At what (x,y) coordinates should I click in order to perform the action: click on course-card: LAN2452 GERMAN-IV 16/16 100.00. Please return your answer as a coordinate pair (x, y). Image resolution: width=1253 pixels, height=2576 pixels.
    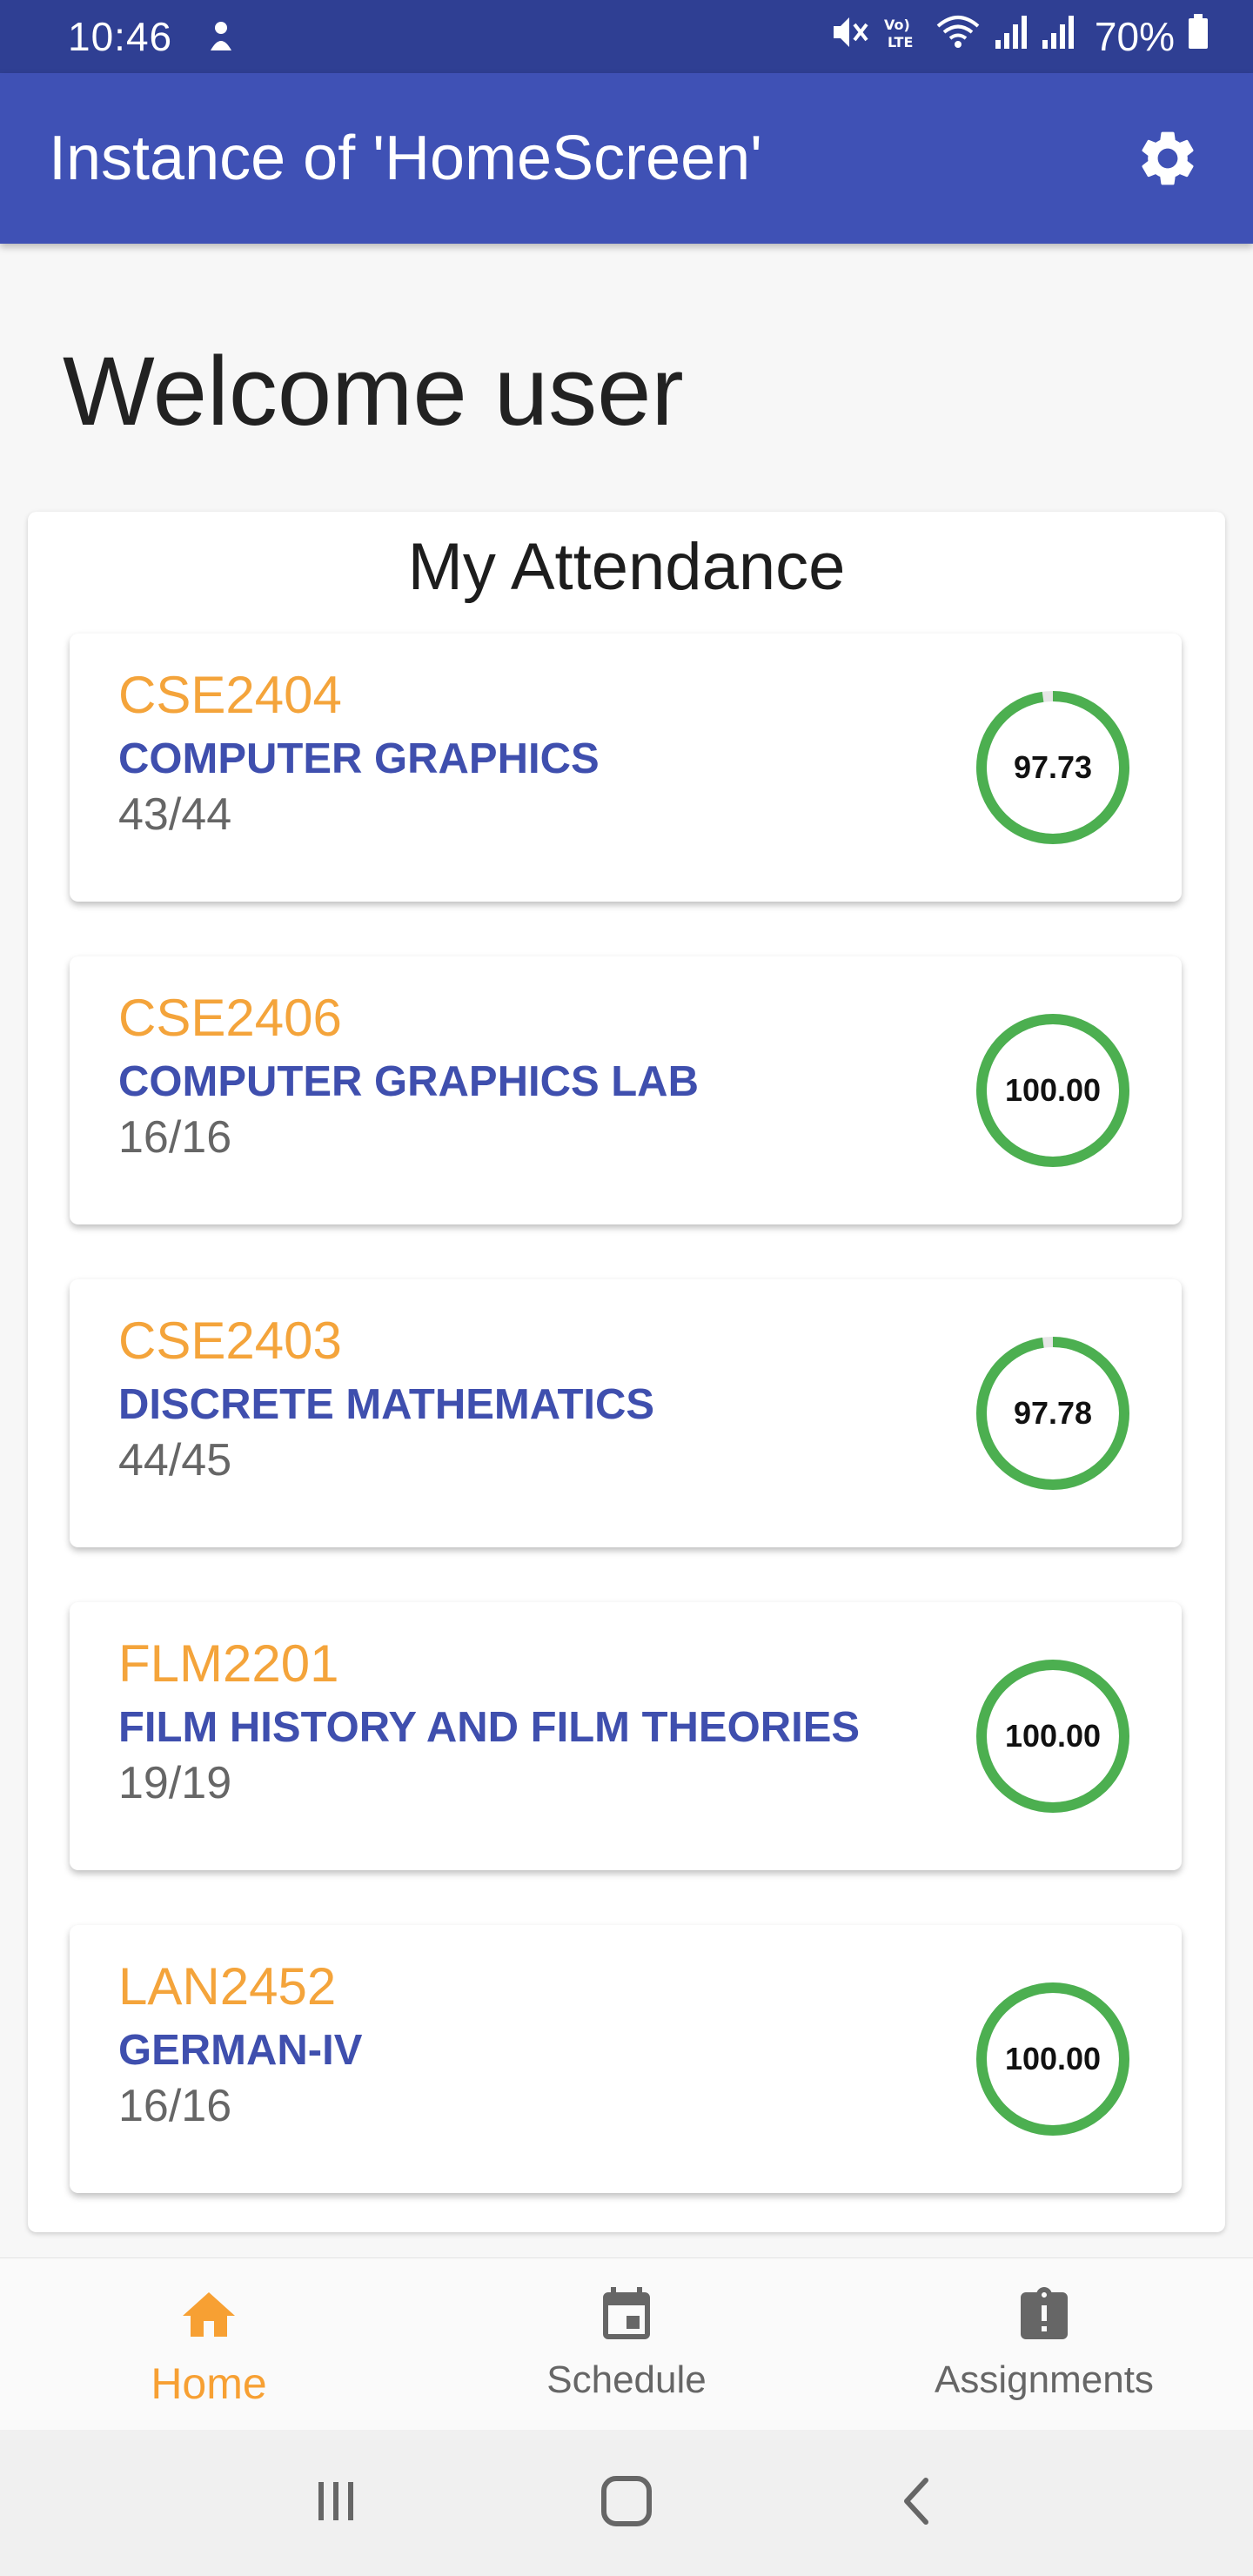
    Looking at the image, I should click on (626, 2059).